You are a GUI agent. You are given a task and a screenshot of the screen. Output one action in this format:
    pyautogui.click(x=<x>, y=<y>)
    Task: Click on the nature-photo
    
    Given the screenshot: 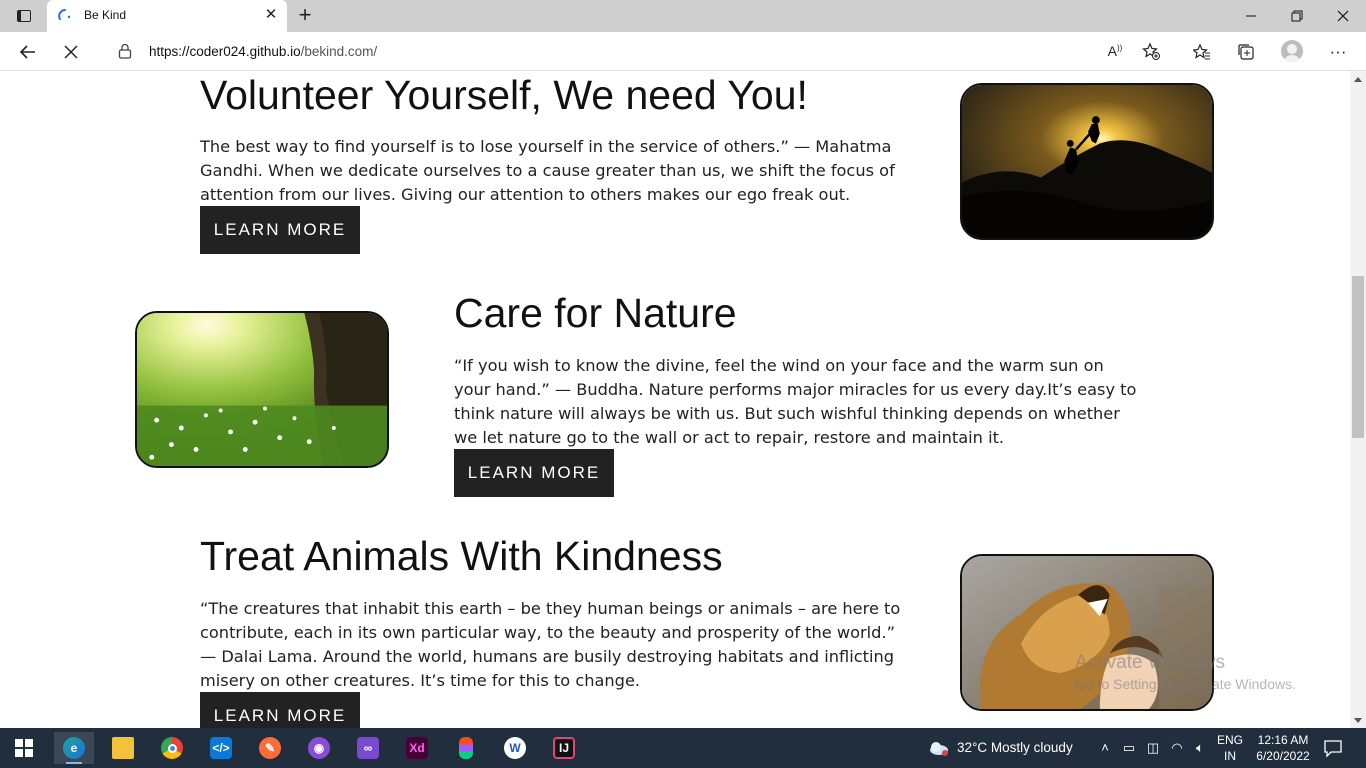 What is the action you would take?
    pyautogui.click(x=262, y=389)
    